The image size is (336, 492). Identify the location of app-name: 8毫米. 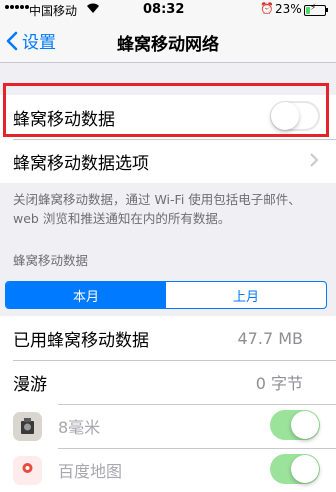
(79, 427).